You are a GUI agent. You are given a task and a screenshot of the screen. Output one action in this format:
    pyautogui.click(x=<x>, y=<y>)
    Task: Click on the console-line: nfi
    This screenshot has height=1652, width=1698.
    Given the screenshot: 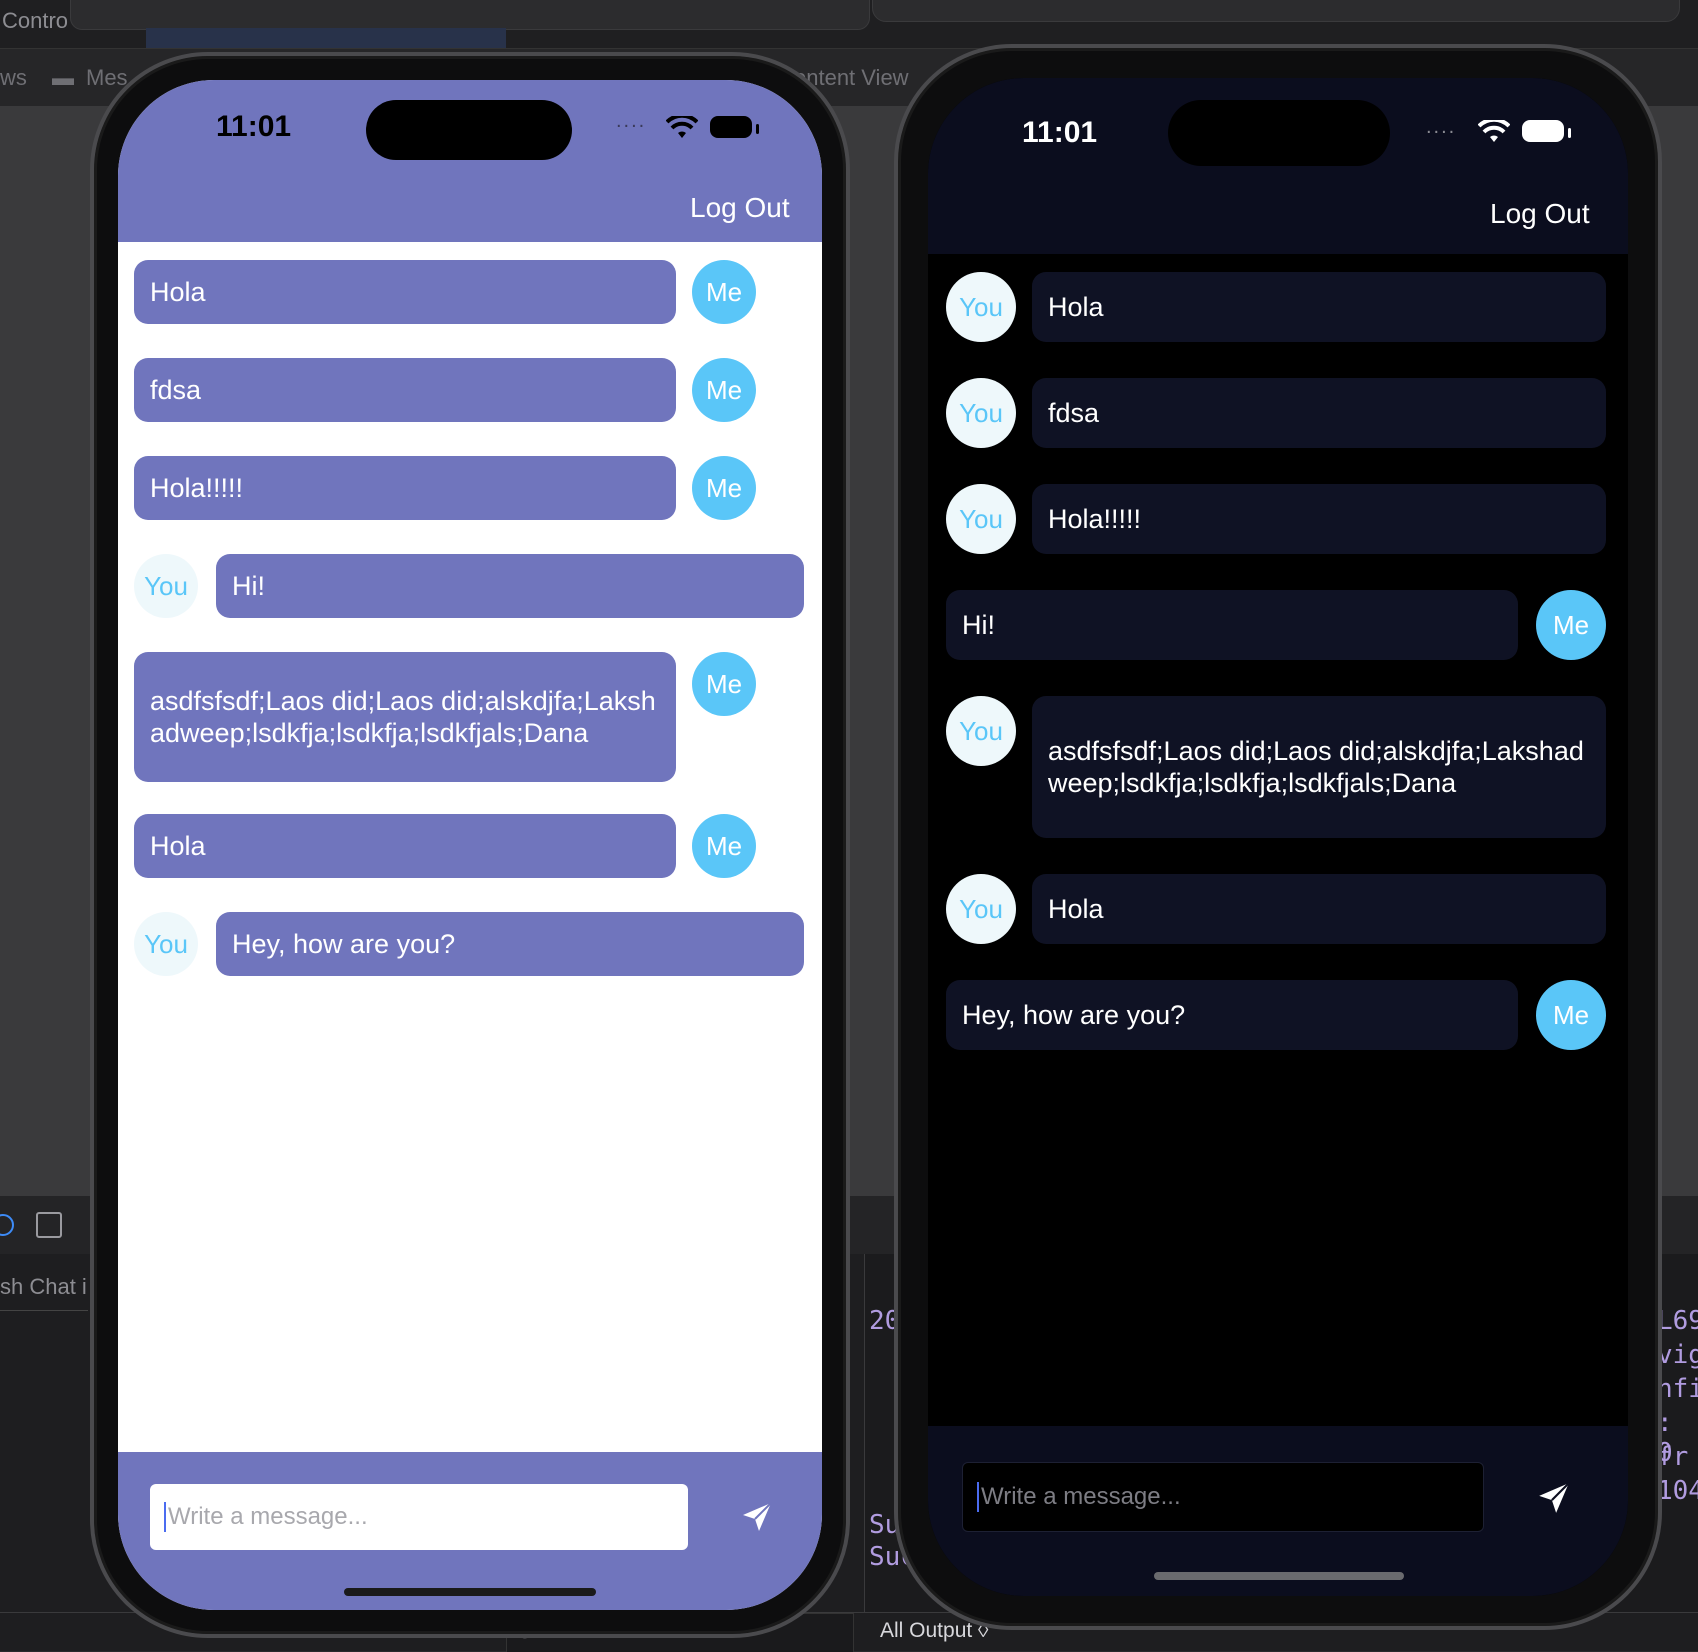 What is the action you would take?
    pyautogui.click(x=1677, y=1389)
    